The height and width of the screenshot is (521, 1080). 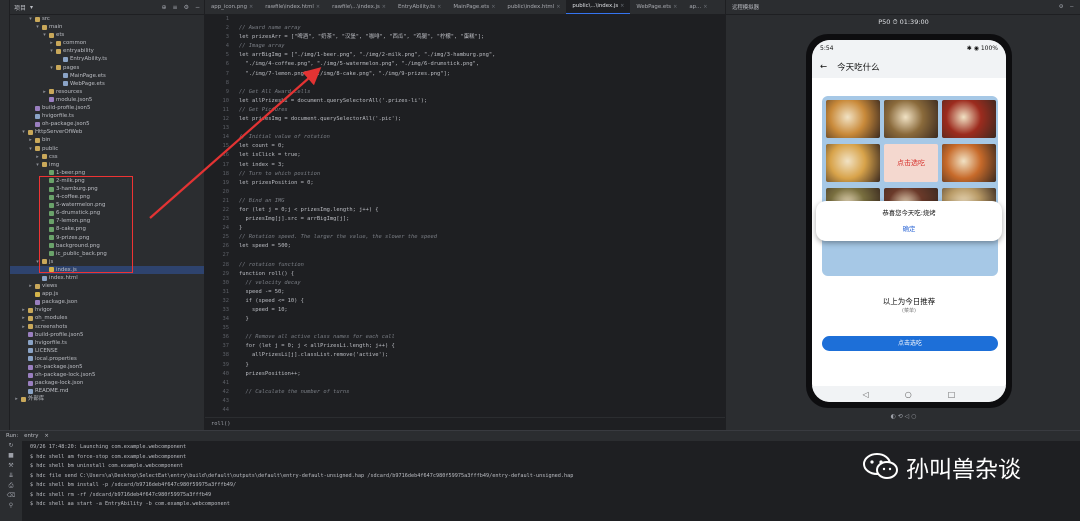 I want to click on code-line: // Turn to which position, so click(x=482, y=174).